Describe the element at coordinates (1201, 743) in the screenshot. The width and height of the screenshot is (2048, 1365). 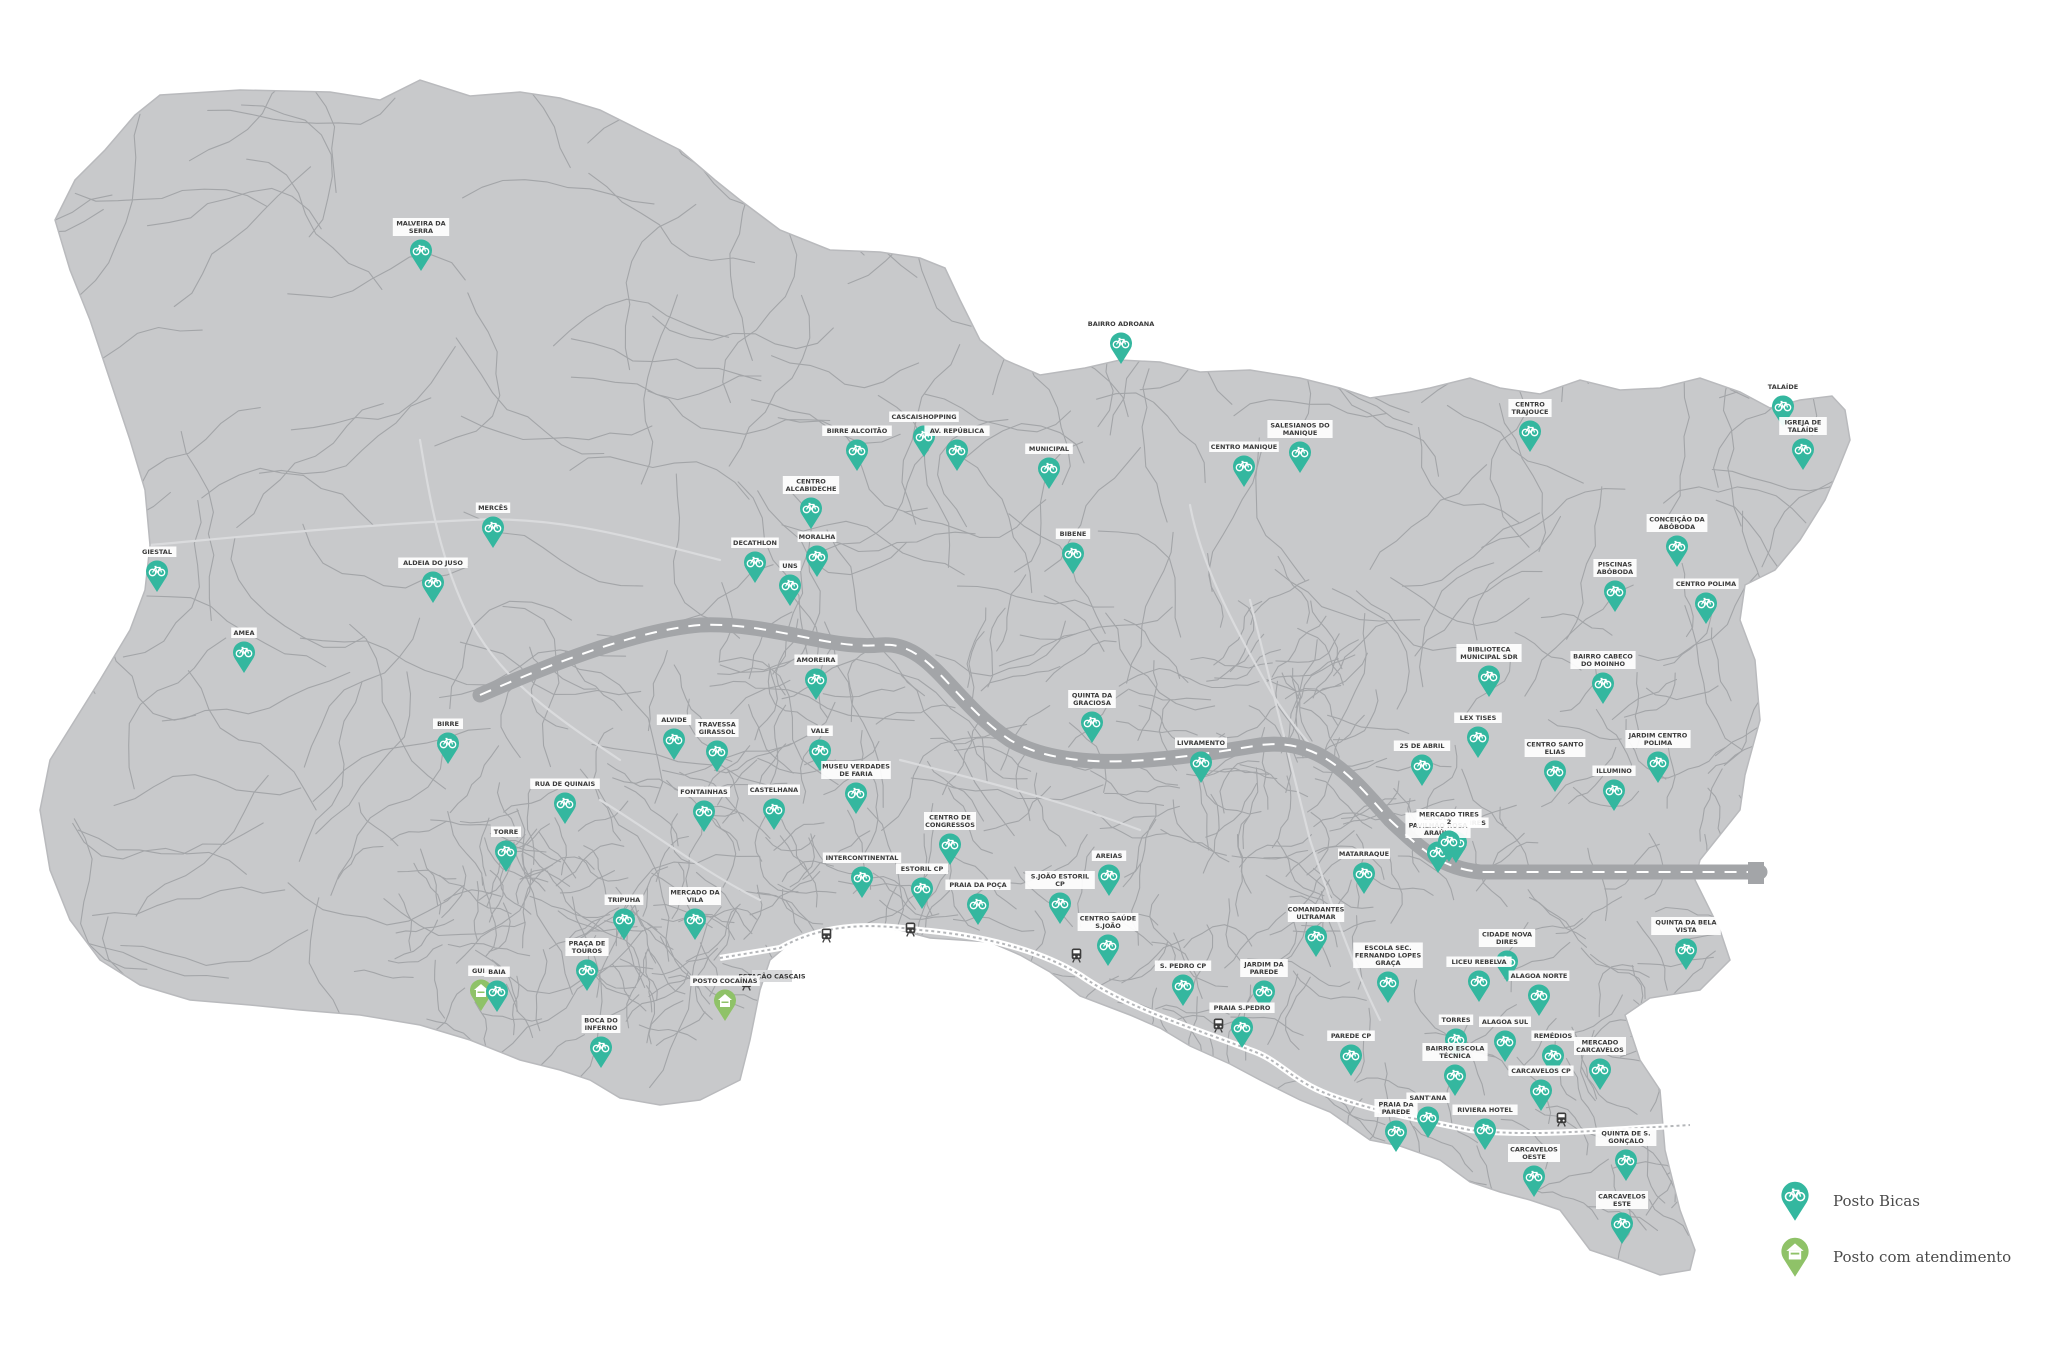
I see `station-label: LIVRAMENTO` at that location.